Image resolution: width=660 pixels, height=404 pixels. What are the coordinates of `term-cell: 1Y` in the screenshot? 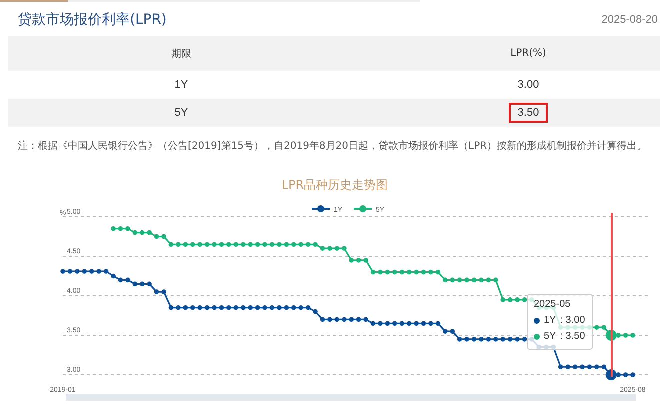 It's located at (181, 85).